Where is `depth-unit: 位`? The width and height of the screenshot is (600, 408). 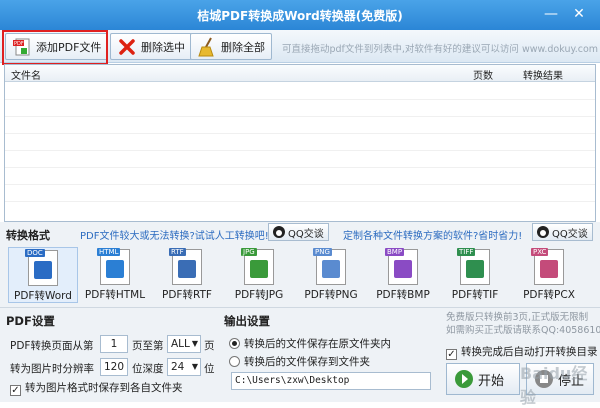
depth-unit: 位 is located at coordinates (209, 369).